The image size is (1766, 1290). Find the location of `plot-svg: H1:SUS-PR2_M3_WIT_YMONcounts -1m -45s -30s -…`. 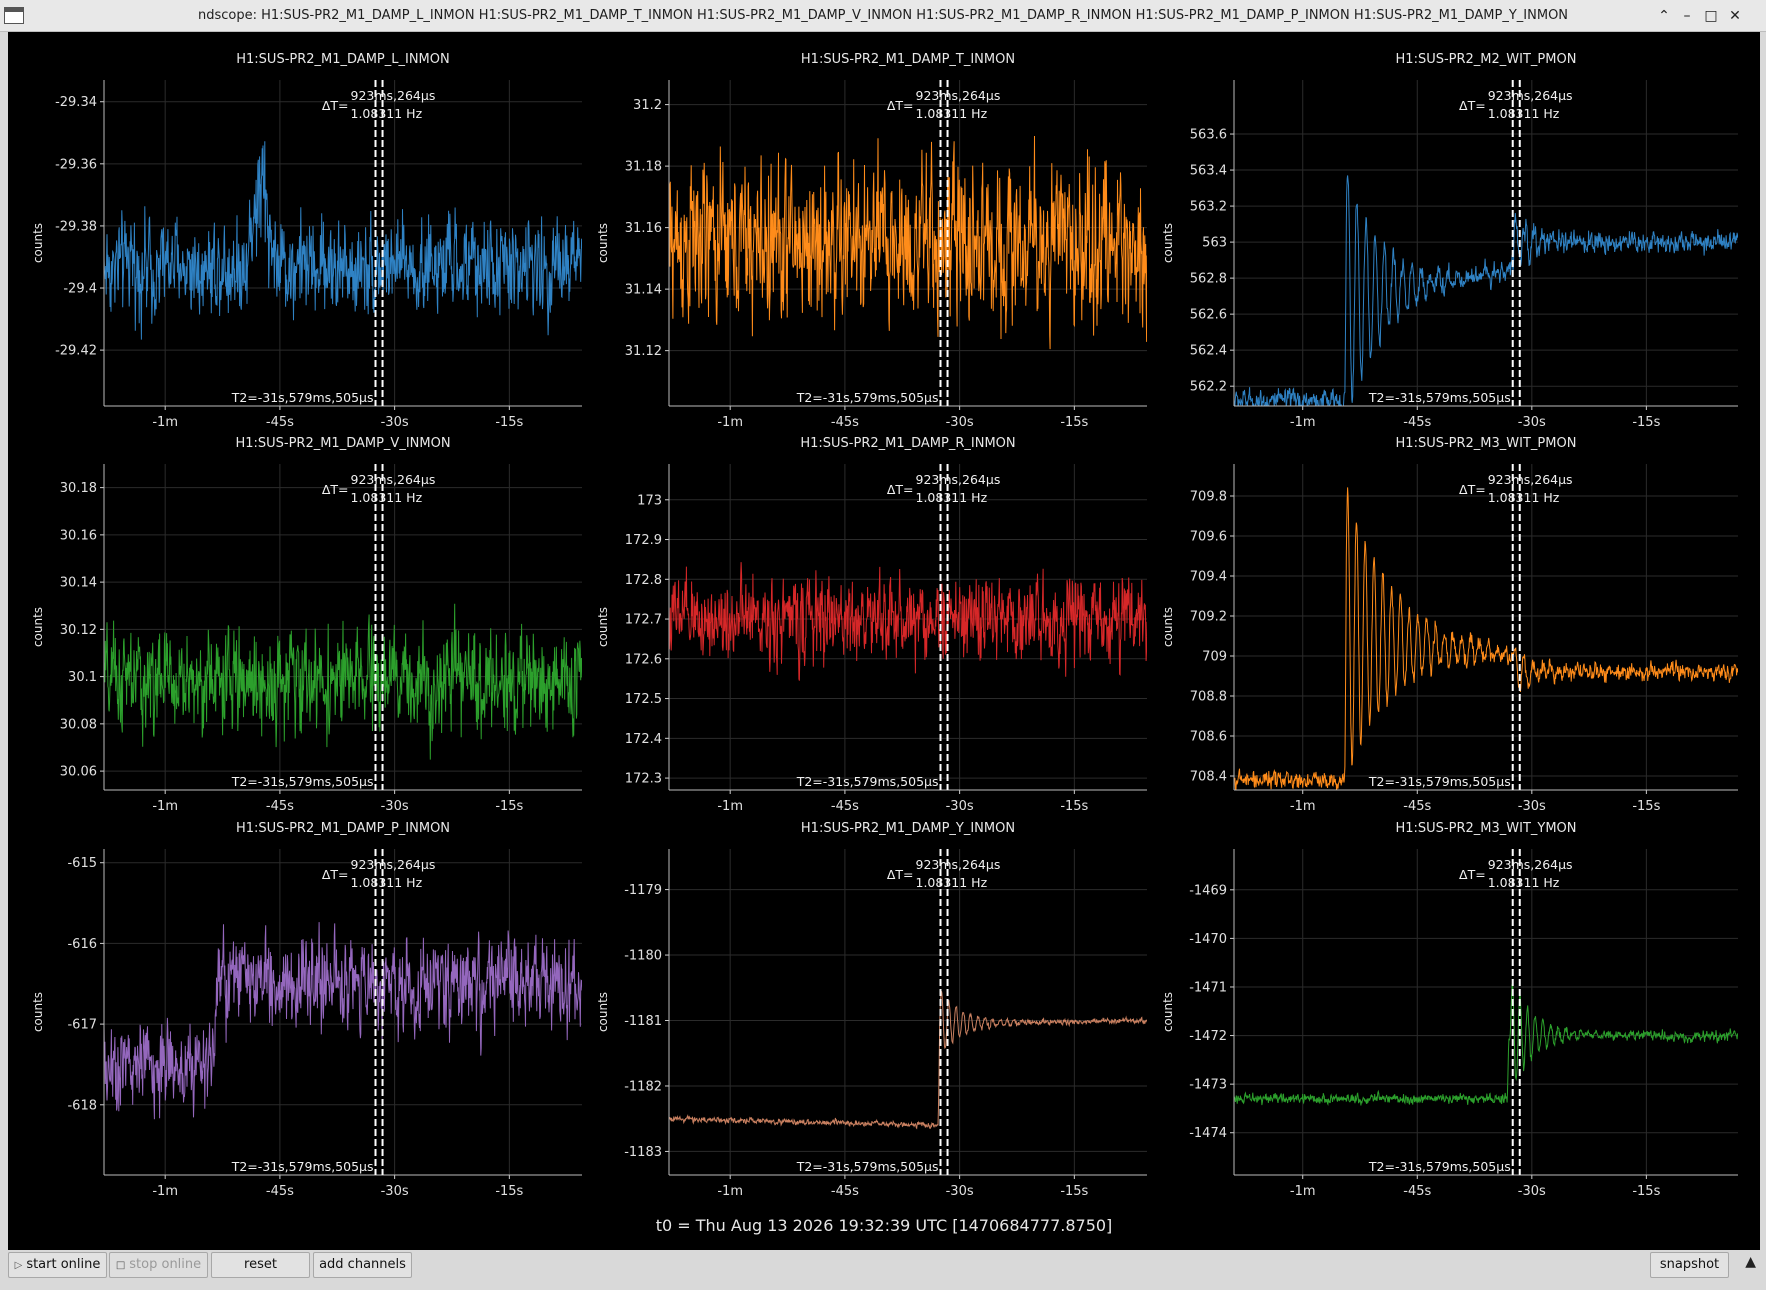

plot-svg: H1:SUS-PR2_M3_WIT_YMONcounts -1m -45s -30s -… is located at coordinates (1448, 1003).